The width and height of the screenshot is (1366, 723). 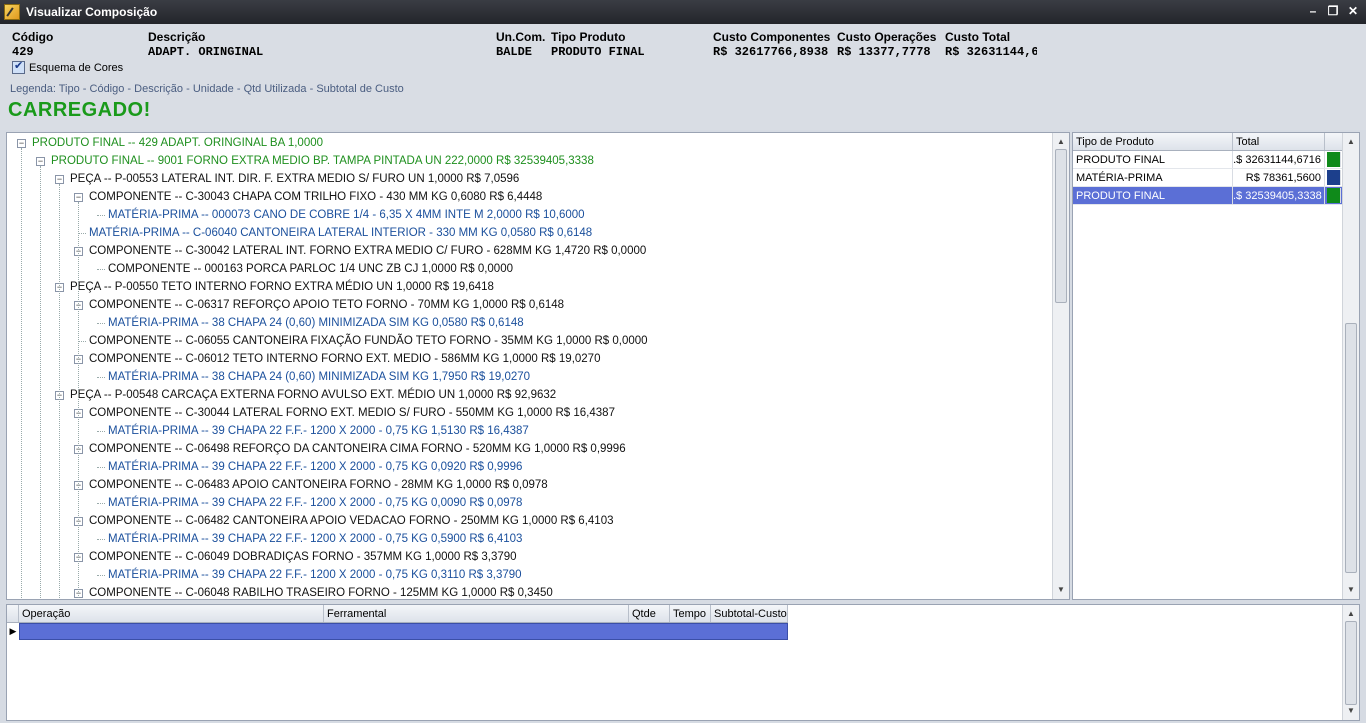 I want to click on ops-col-tempo: Tempo, so click(x=690, y=613).